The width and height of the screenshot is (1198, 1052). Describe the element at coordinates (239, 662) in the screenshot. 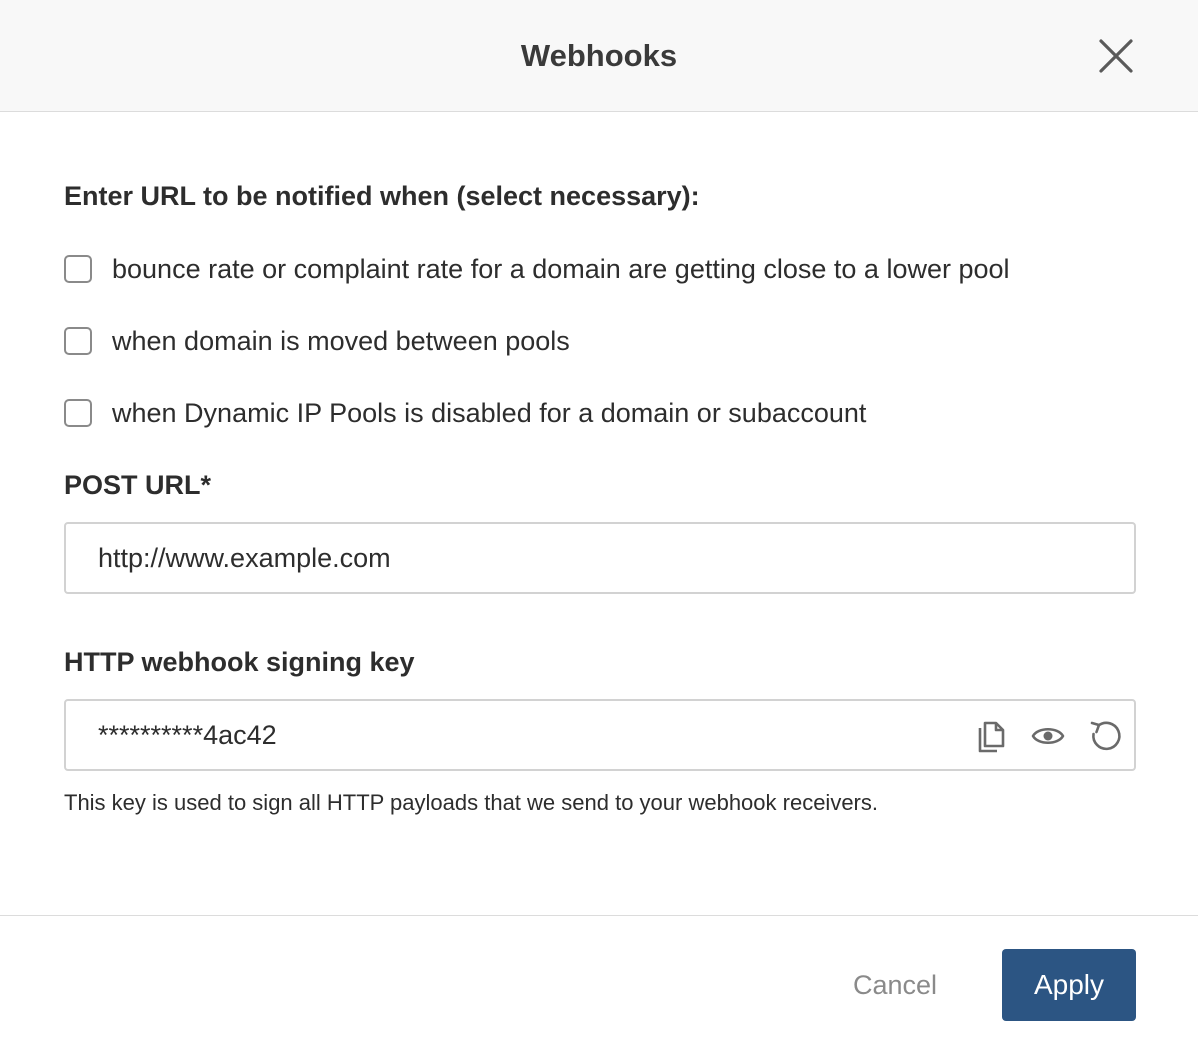

I see `signing-key-label: HTTP webhook signing key` at that location.